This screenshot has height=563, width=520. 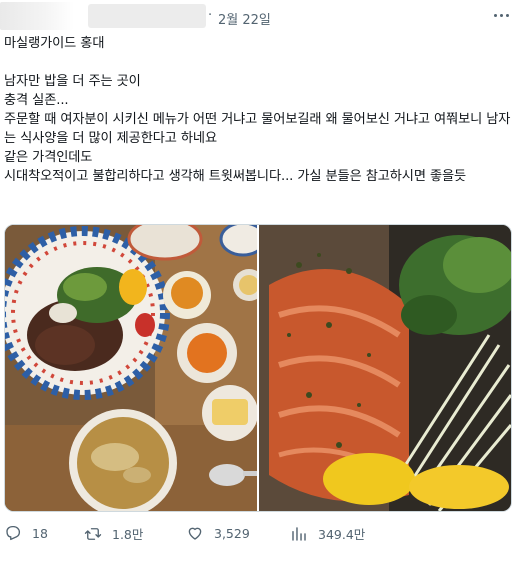 I want to click on like-count: 3,529, so click(x=232, y=533).